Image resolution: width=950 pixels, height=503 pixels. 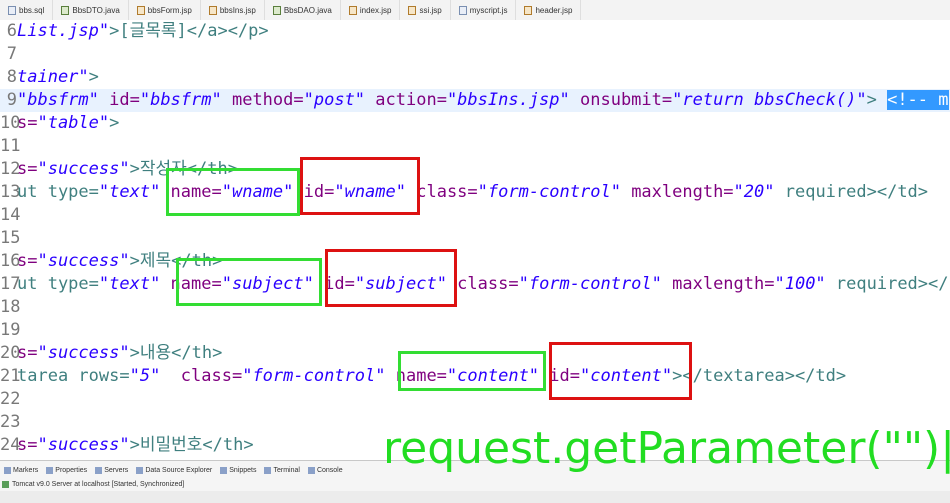 What do you see at coordinates (334, 100) in the screenshot?
I see `code-token: "post"` at bounding box center [334, 100].